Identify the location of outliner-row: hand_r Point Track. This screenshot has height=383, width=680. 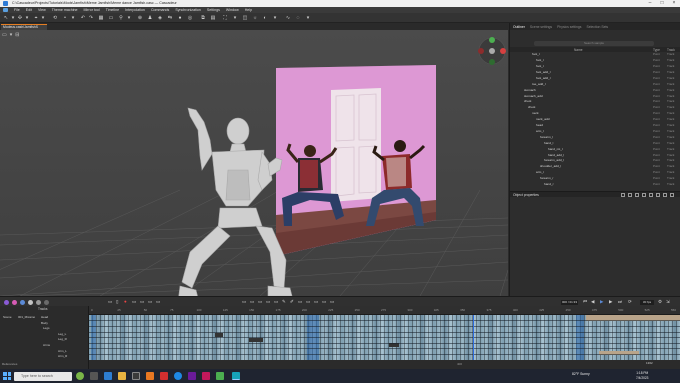
(595, 184).